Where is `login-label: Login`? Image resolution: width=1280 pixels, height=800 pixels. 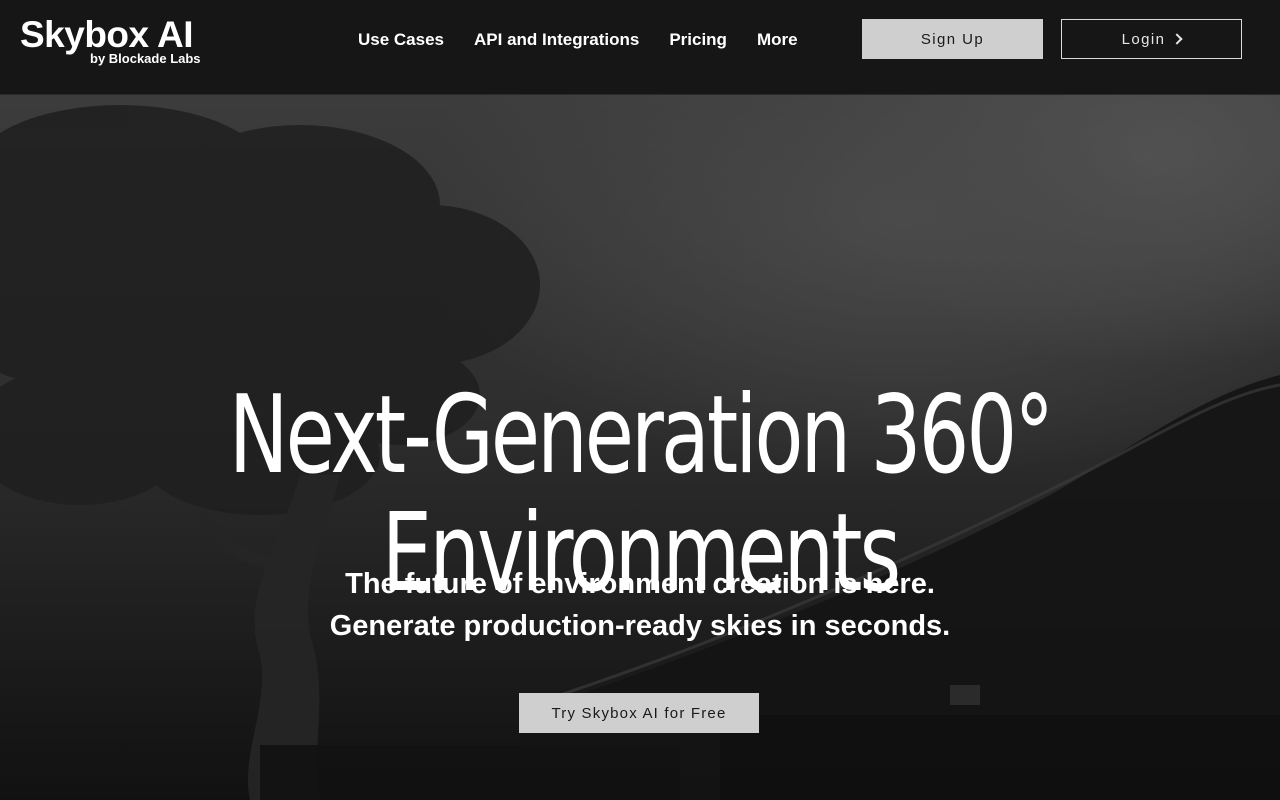 login-label: Login is located at coordinates (1143, 39).